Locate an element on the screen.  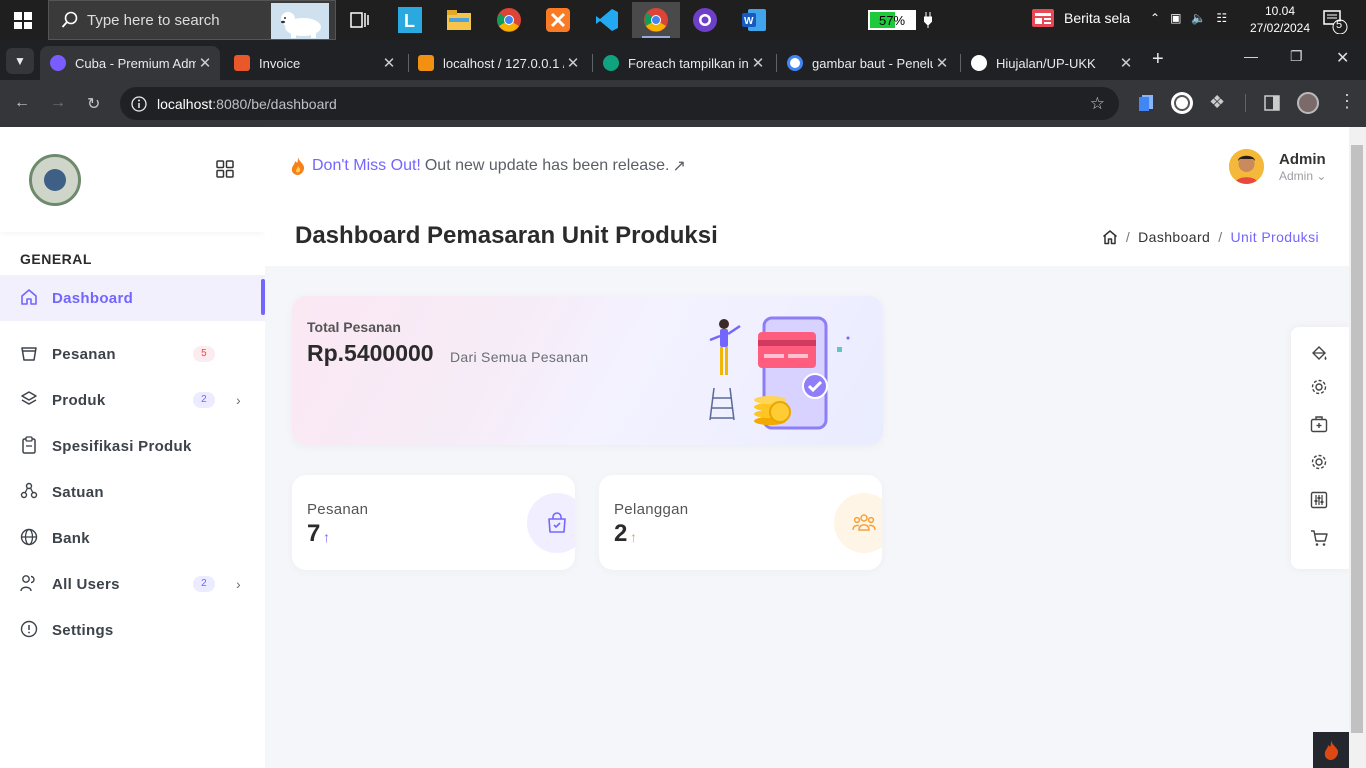
word-icon: W is located at coordinates (754, 20).